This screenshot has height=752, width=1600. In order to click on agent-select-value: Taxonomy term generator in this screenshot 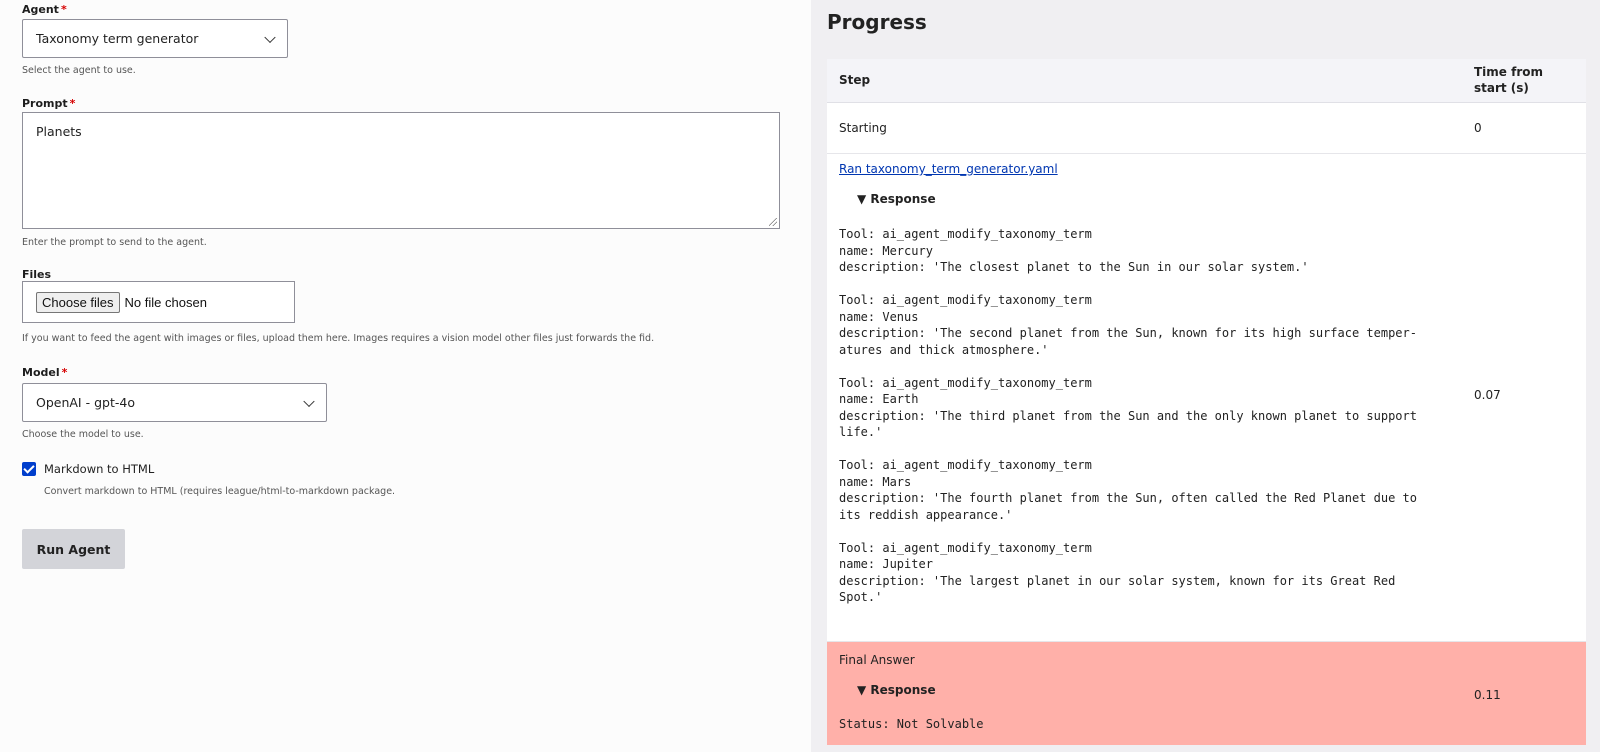, I will do `click(117, 38)`.